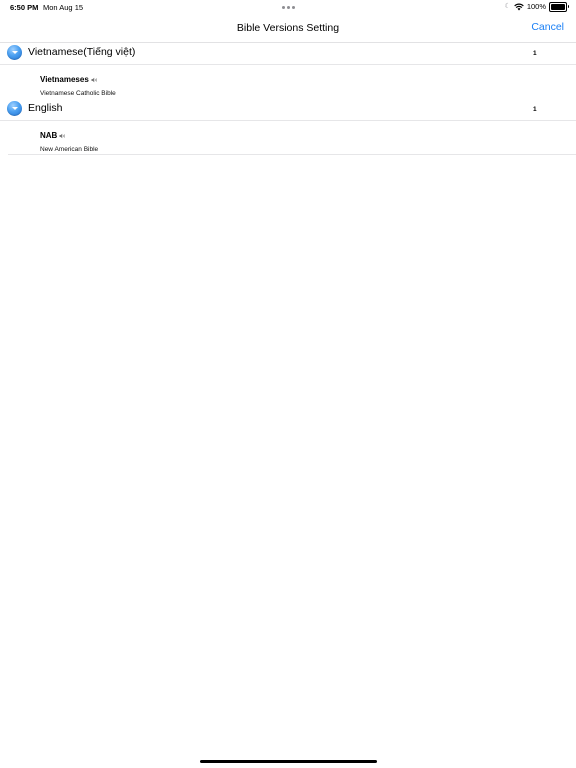  What do you see at coordinates (288, 138) in the screenshot?
I see `version-row-nab: NAB New American Bible` at bounding box center [288, 138].